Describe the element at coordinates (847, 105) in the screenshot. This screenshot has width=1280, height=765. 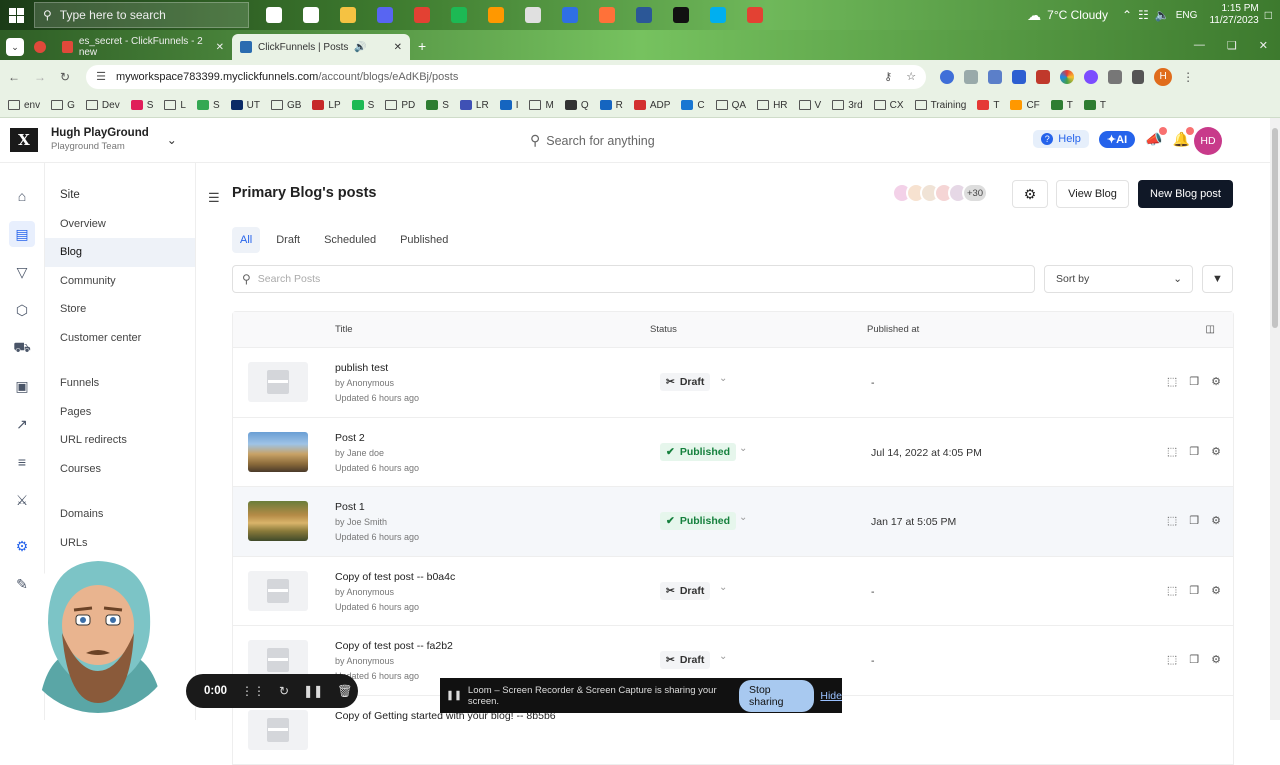
I see `bookmark-item: 3rd` at that location.